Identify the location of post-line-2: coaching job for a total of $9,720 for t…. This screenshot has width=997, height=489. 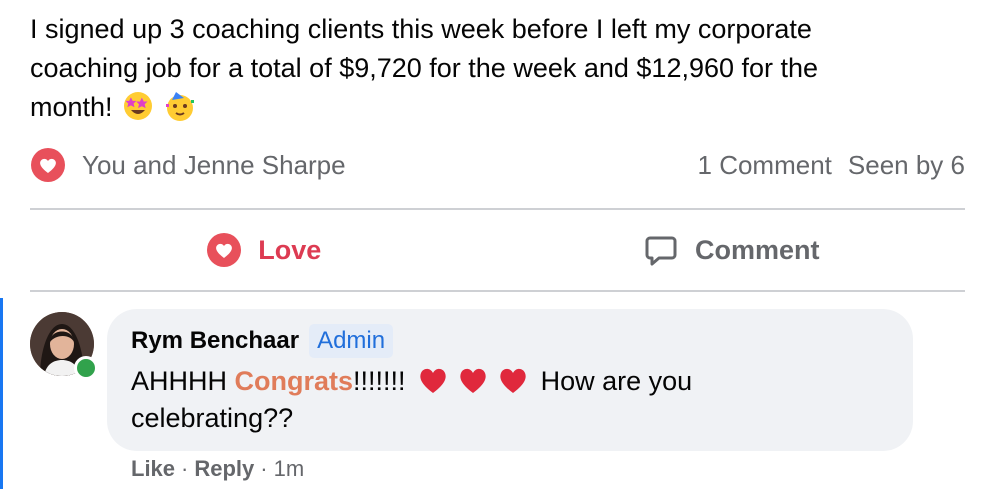
(424, 68).